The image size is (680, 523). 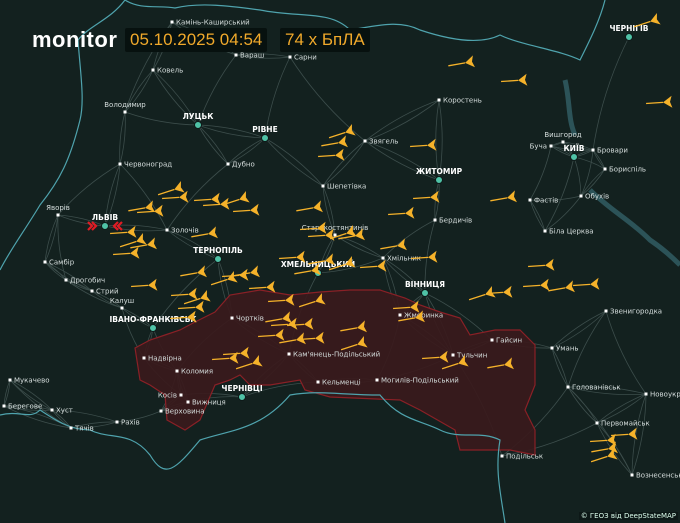 What do you see at coordinates (420, 381) in the screenshot?
I see `city-label: Могилів-Подільський` at bounding box center [420, 381].